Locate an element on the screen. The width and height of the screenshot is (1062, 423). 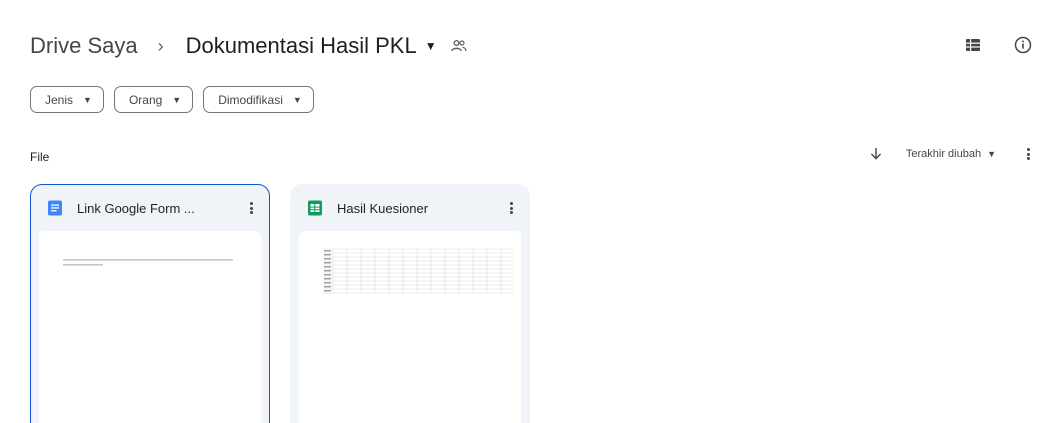
filter-chip-label: Dimodifikasi is located at coordinates (250, 99).